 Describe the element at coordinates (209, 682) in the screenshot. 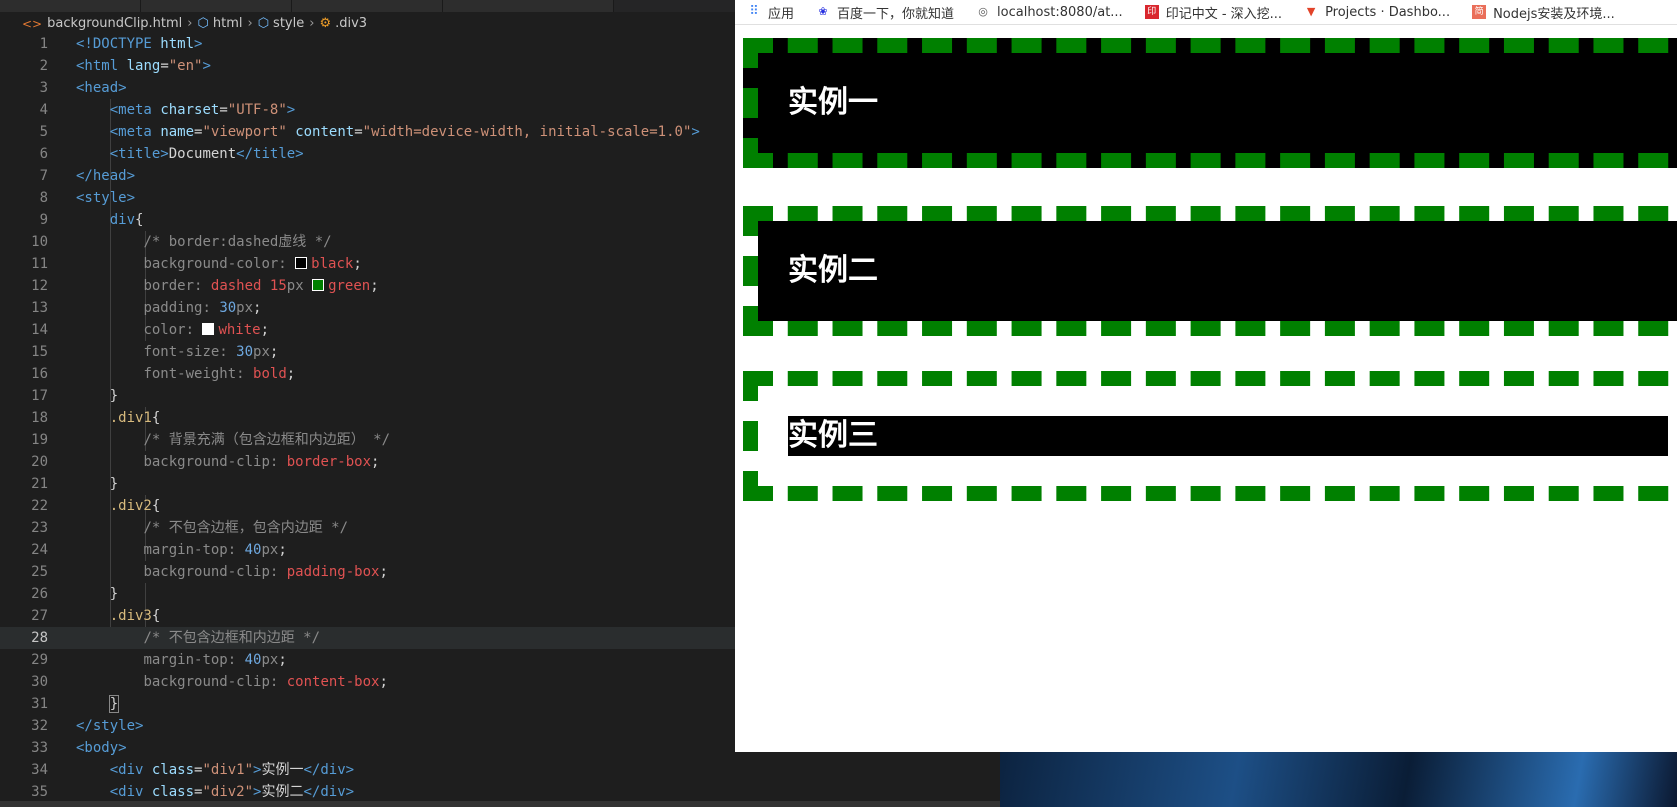

I see `code-line: 30 background-clip: content-box;` at that location.